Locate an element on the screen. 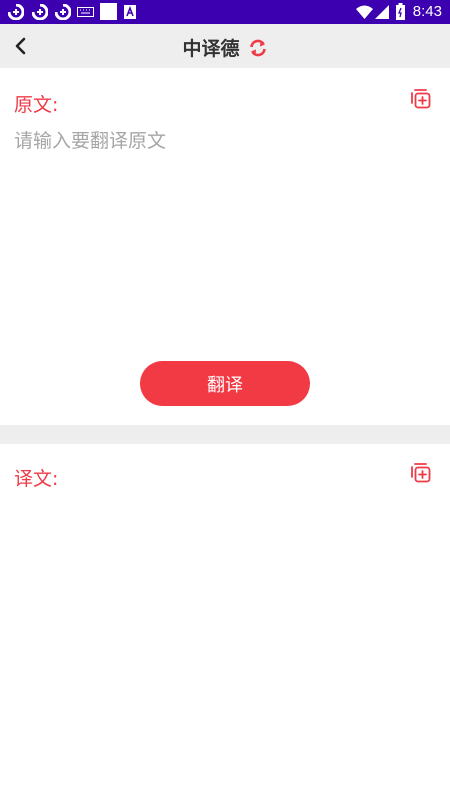 The height and width of the screenshot is (800, 450). header-bar: 中译德 is located at coordinates (225, 46).